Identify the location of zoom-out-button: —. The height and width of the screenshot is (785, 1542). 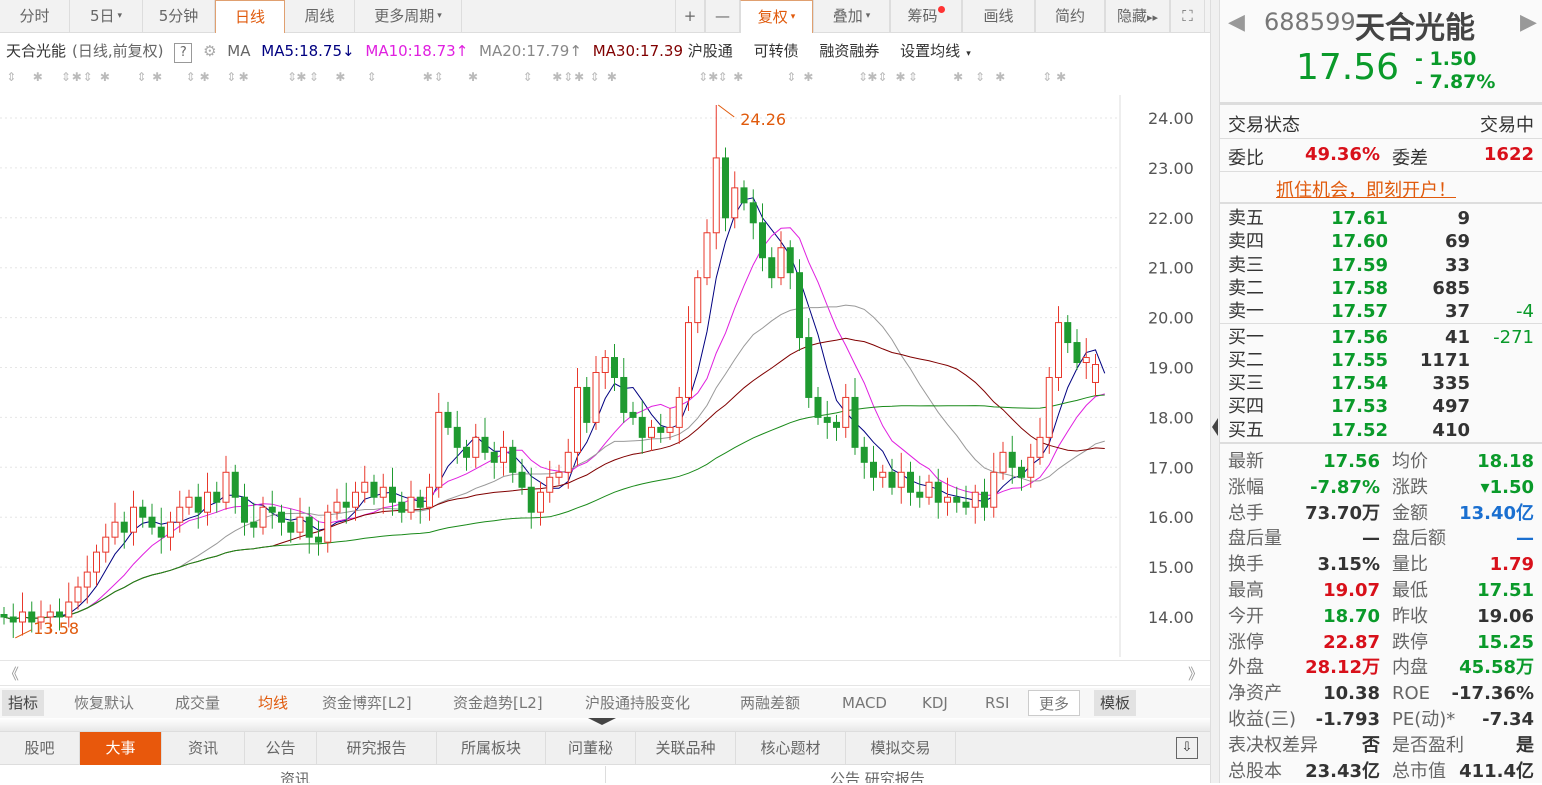
(722, 16).